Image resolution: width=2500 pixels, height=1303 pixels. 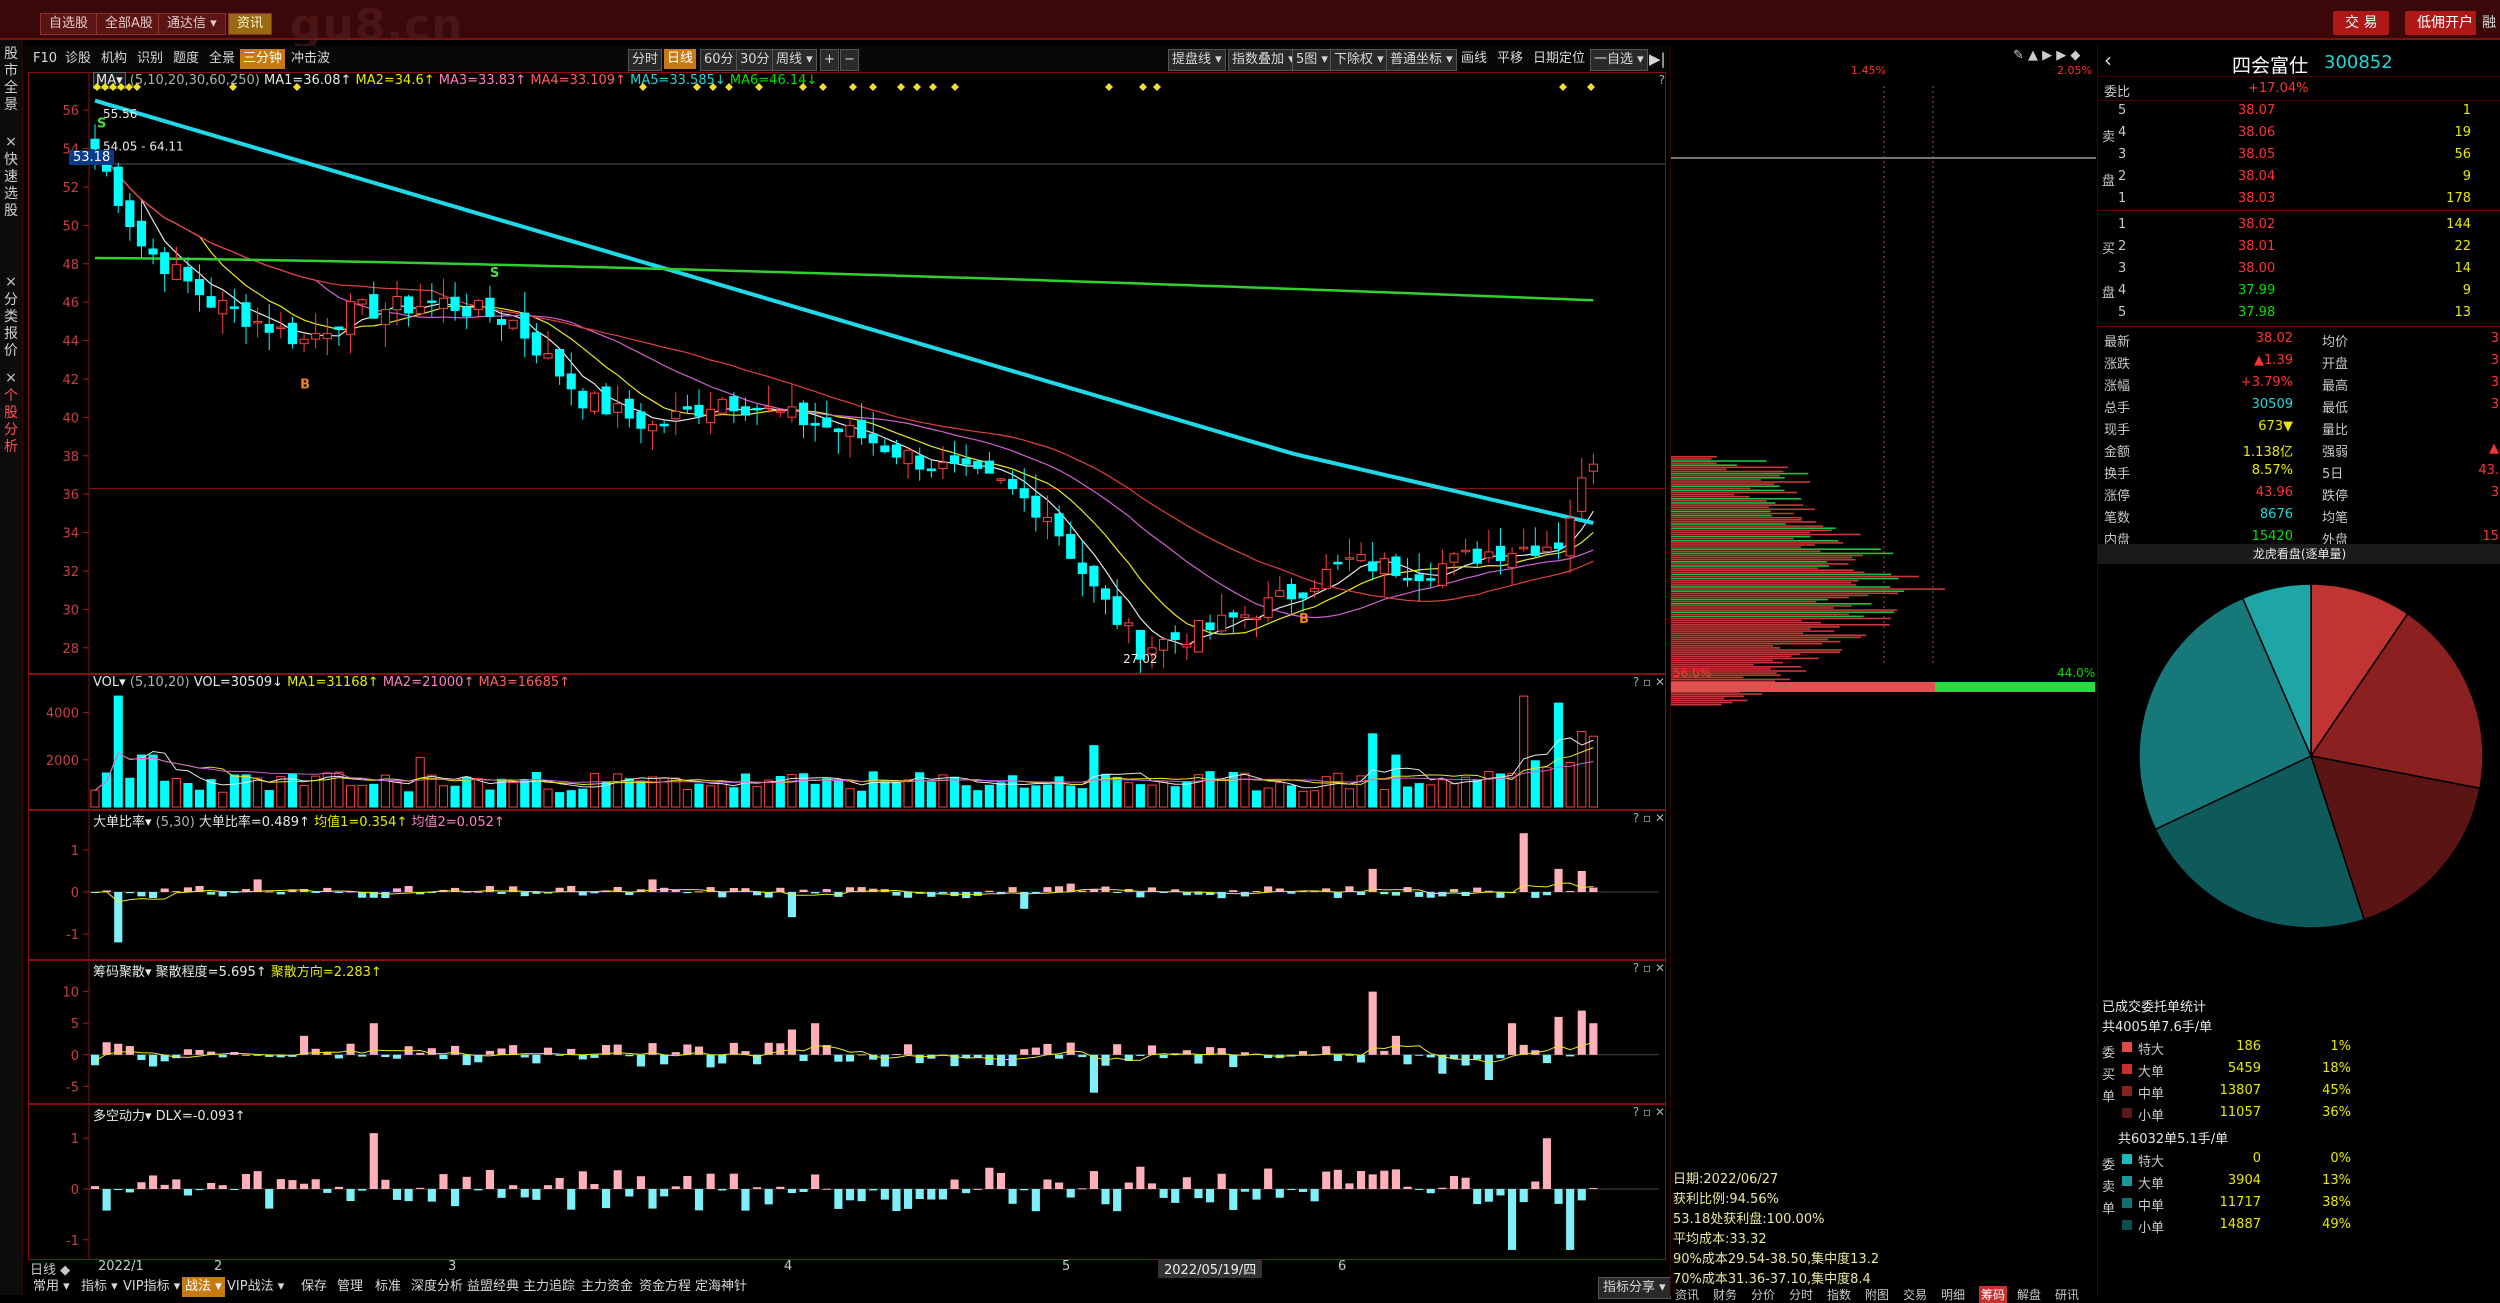 What do you see at coordinates (1474, 59) in the screenshot?
I see `draw-line-button: 画线` at bounding box center [1474, 59].